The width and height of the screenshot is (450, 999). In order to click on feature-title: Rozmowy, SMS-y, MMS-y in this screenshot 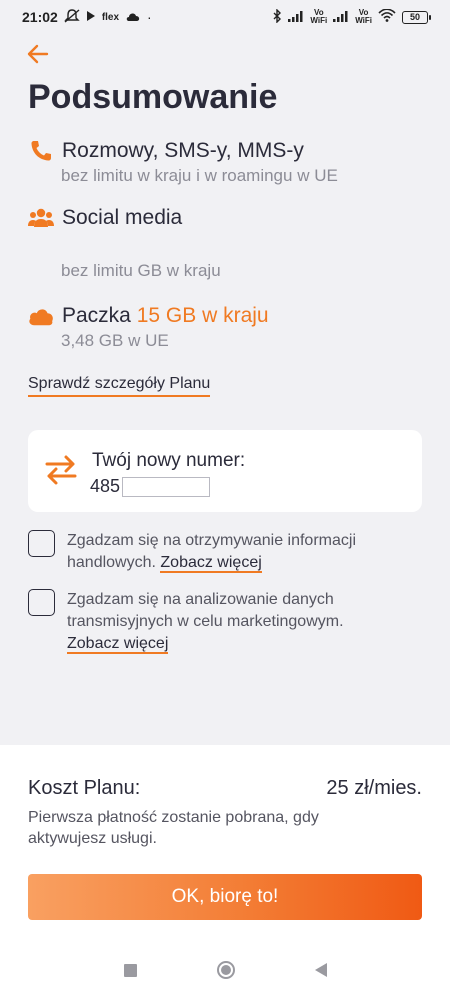, I will do `click(183, 150)`.